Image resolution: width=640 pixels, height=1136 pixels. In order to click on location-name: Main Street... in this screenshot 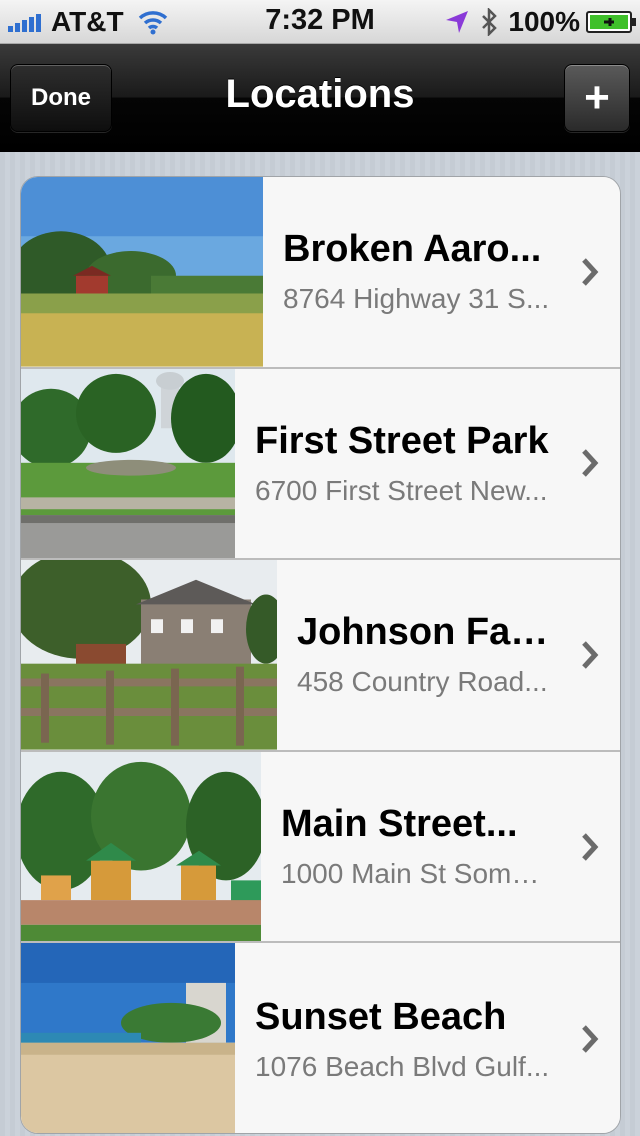, I will do `click(399, 824)`.